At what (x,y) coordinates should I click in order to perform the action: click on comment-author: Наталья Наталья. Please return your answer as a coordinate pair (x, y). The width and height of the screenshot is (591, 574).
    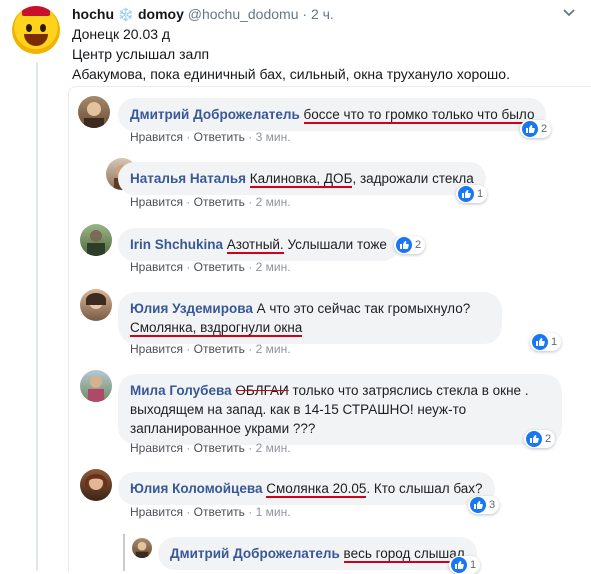
    Looking at the image, I should click on (188, 178).